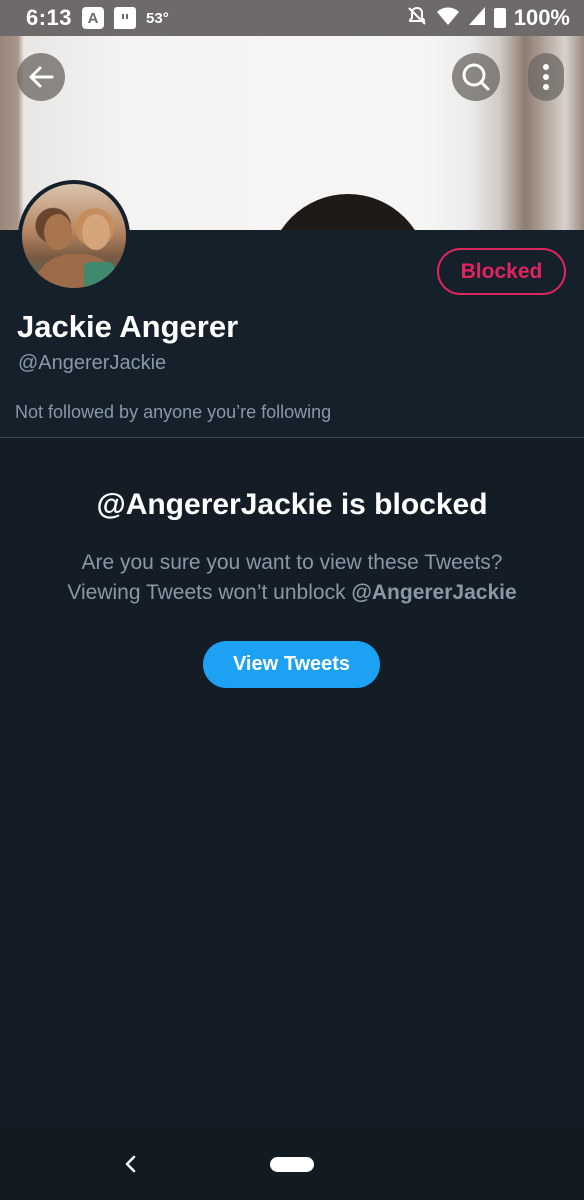 Image resolution: width=584 pixels, height=1200 pixels. I want to click on notifications-off-icon, so click(417, 18).